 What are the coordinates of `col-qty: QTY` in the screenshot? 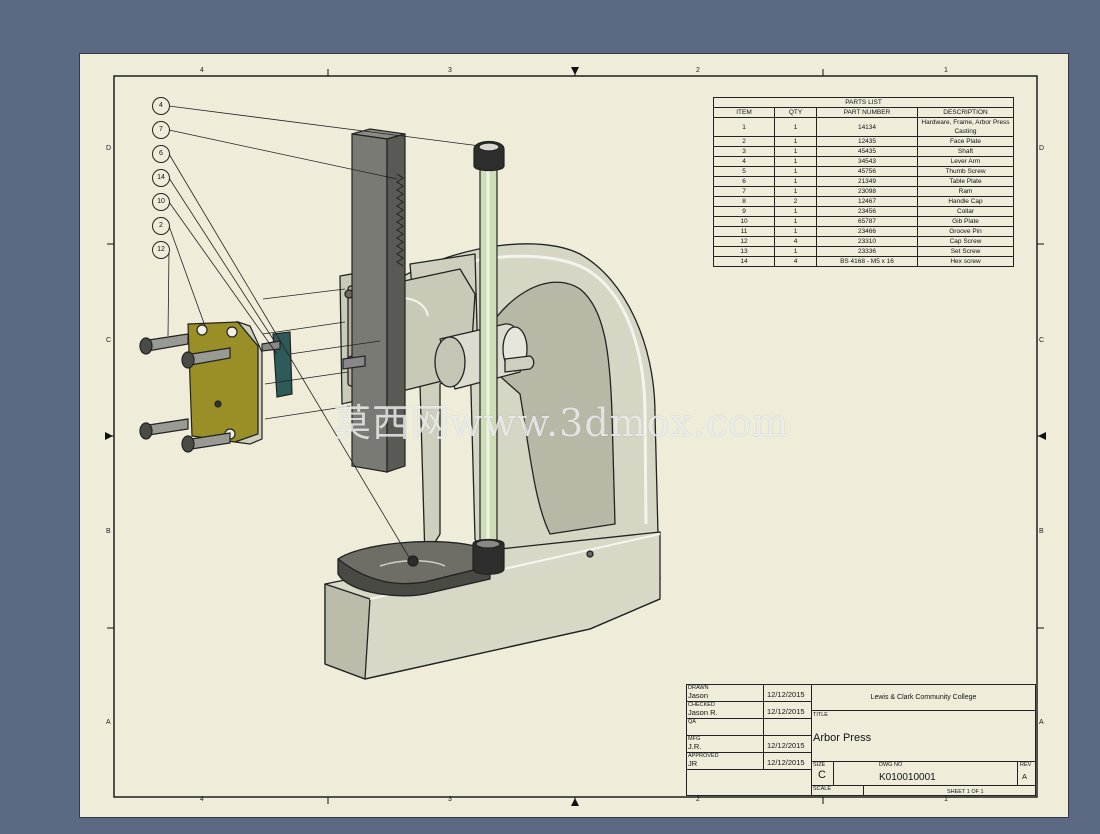 It's located at (795, 112).